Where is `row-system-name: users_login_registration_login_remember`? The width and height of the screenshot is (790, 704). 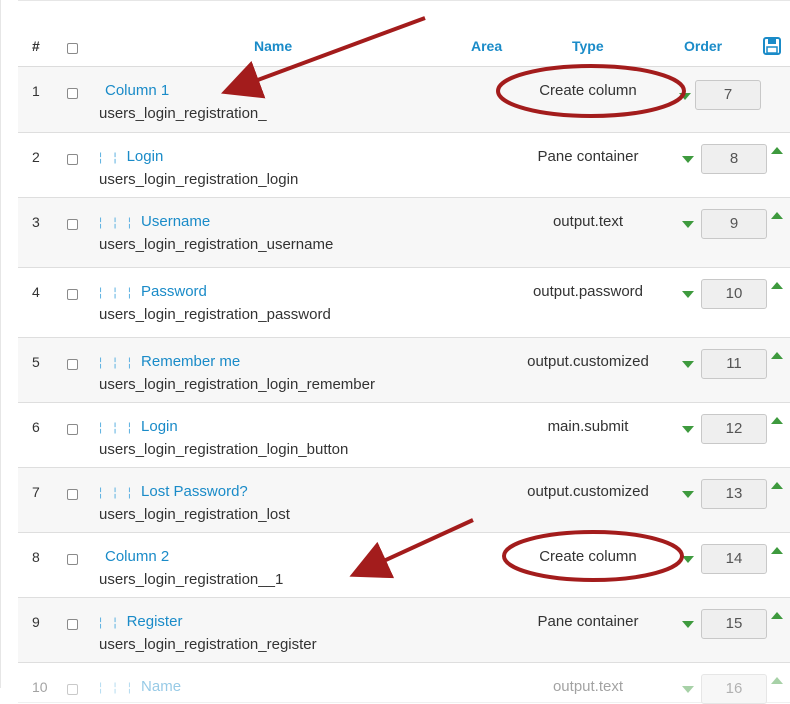 row-system-name: users_login_registration_login_remember is located at coordinates (237, 384).